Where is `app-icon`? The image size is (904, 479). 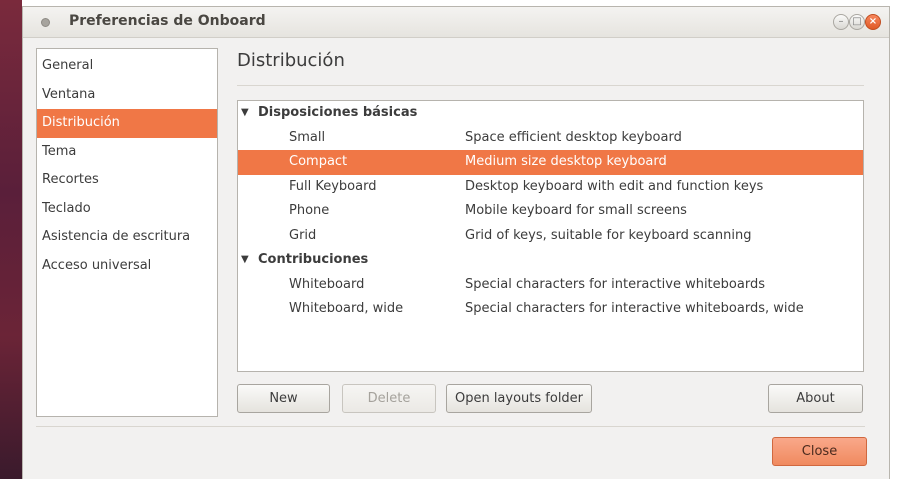 app-icon is located at coordinates (45, 22).